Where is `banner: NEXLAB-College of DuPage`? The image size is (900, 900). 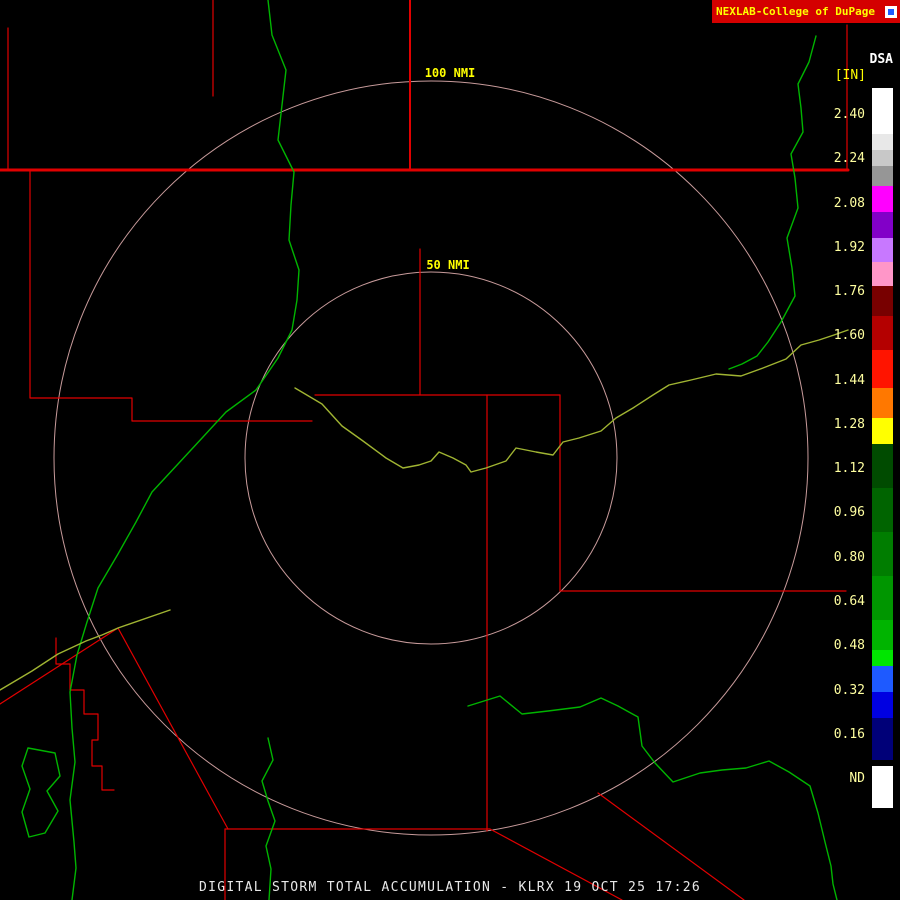 banner: NEXLAB-College of DuPage is located at coordinates (806, 11).